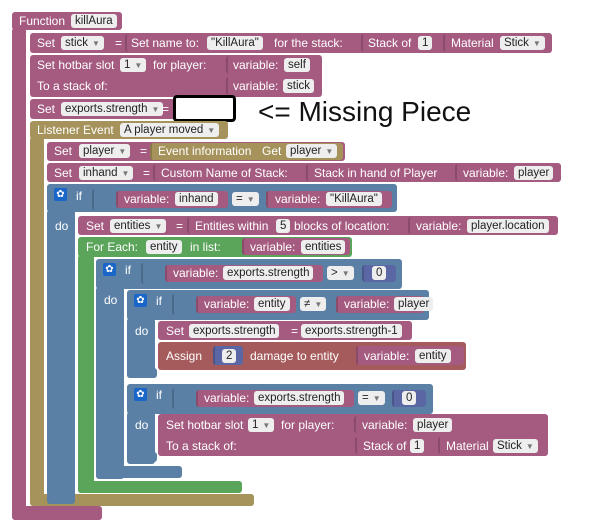  I want to click on function-label: Function, so click(42, 21).